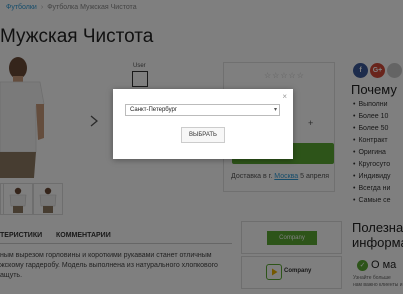 Image resolution: width=403 pixels, height=294 pixels. What do you see at coordinates (284, 97) in the screenshot?
I see `close-icon: ×` at bounding box center [284, 97].